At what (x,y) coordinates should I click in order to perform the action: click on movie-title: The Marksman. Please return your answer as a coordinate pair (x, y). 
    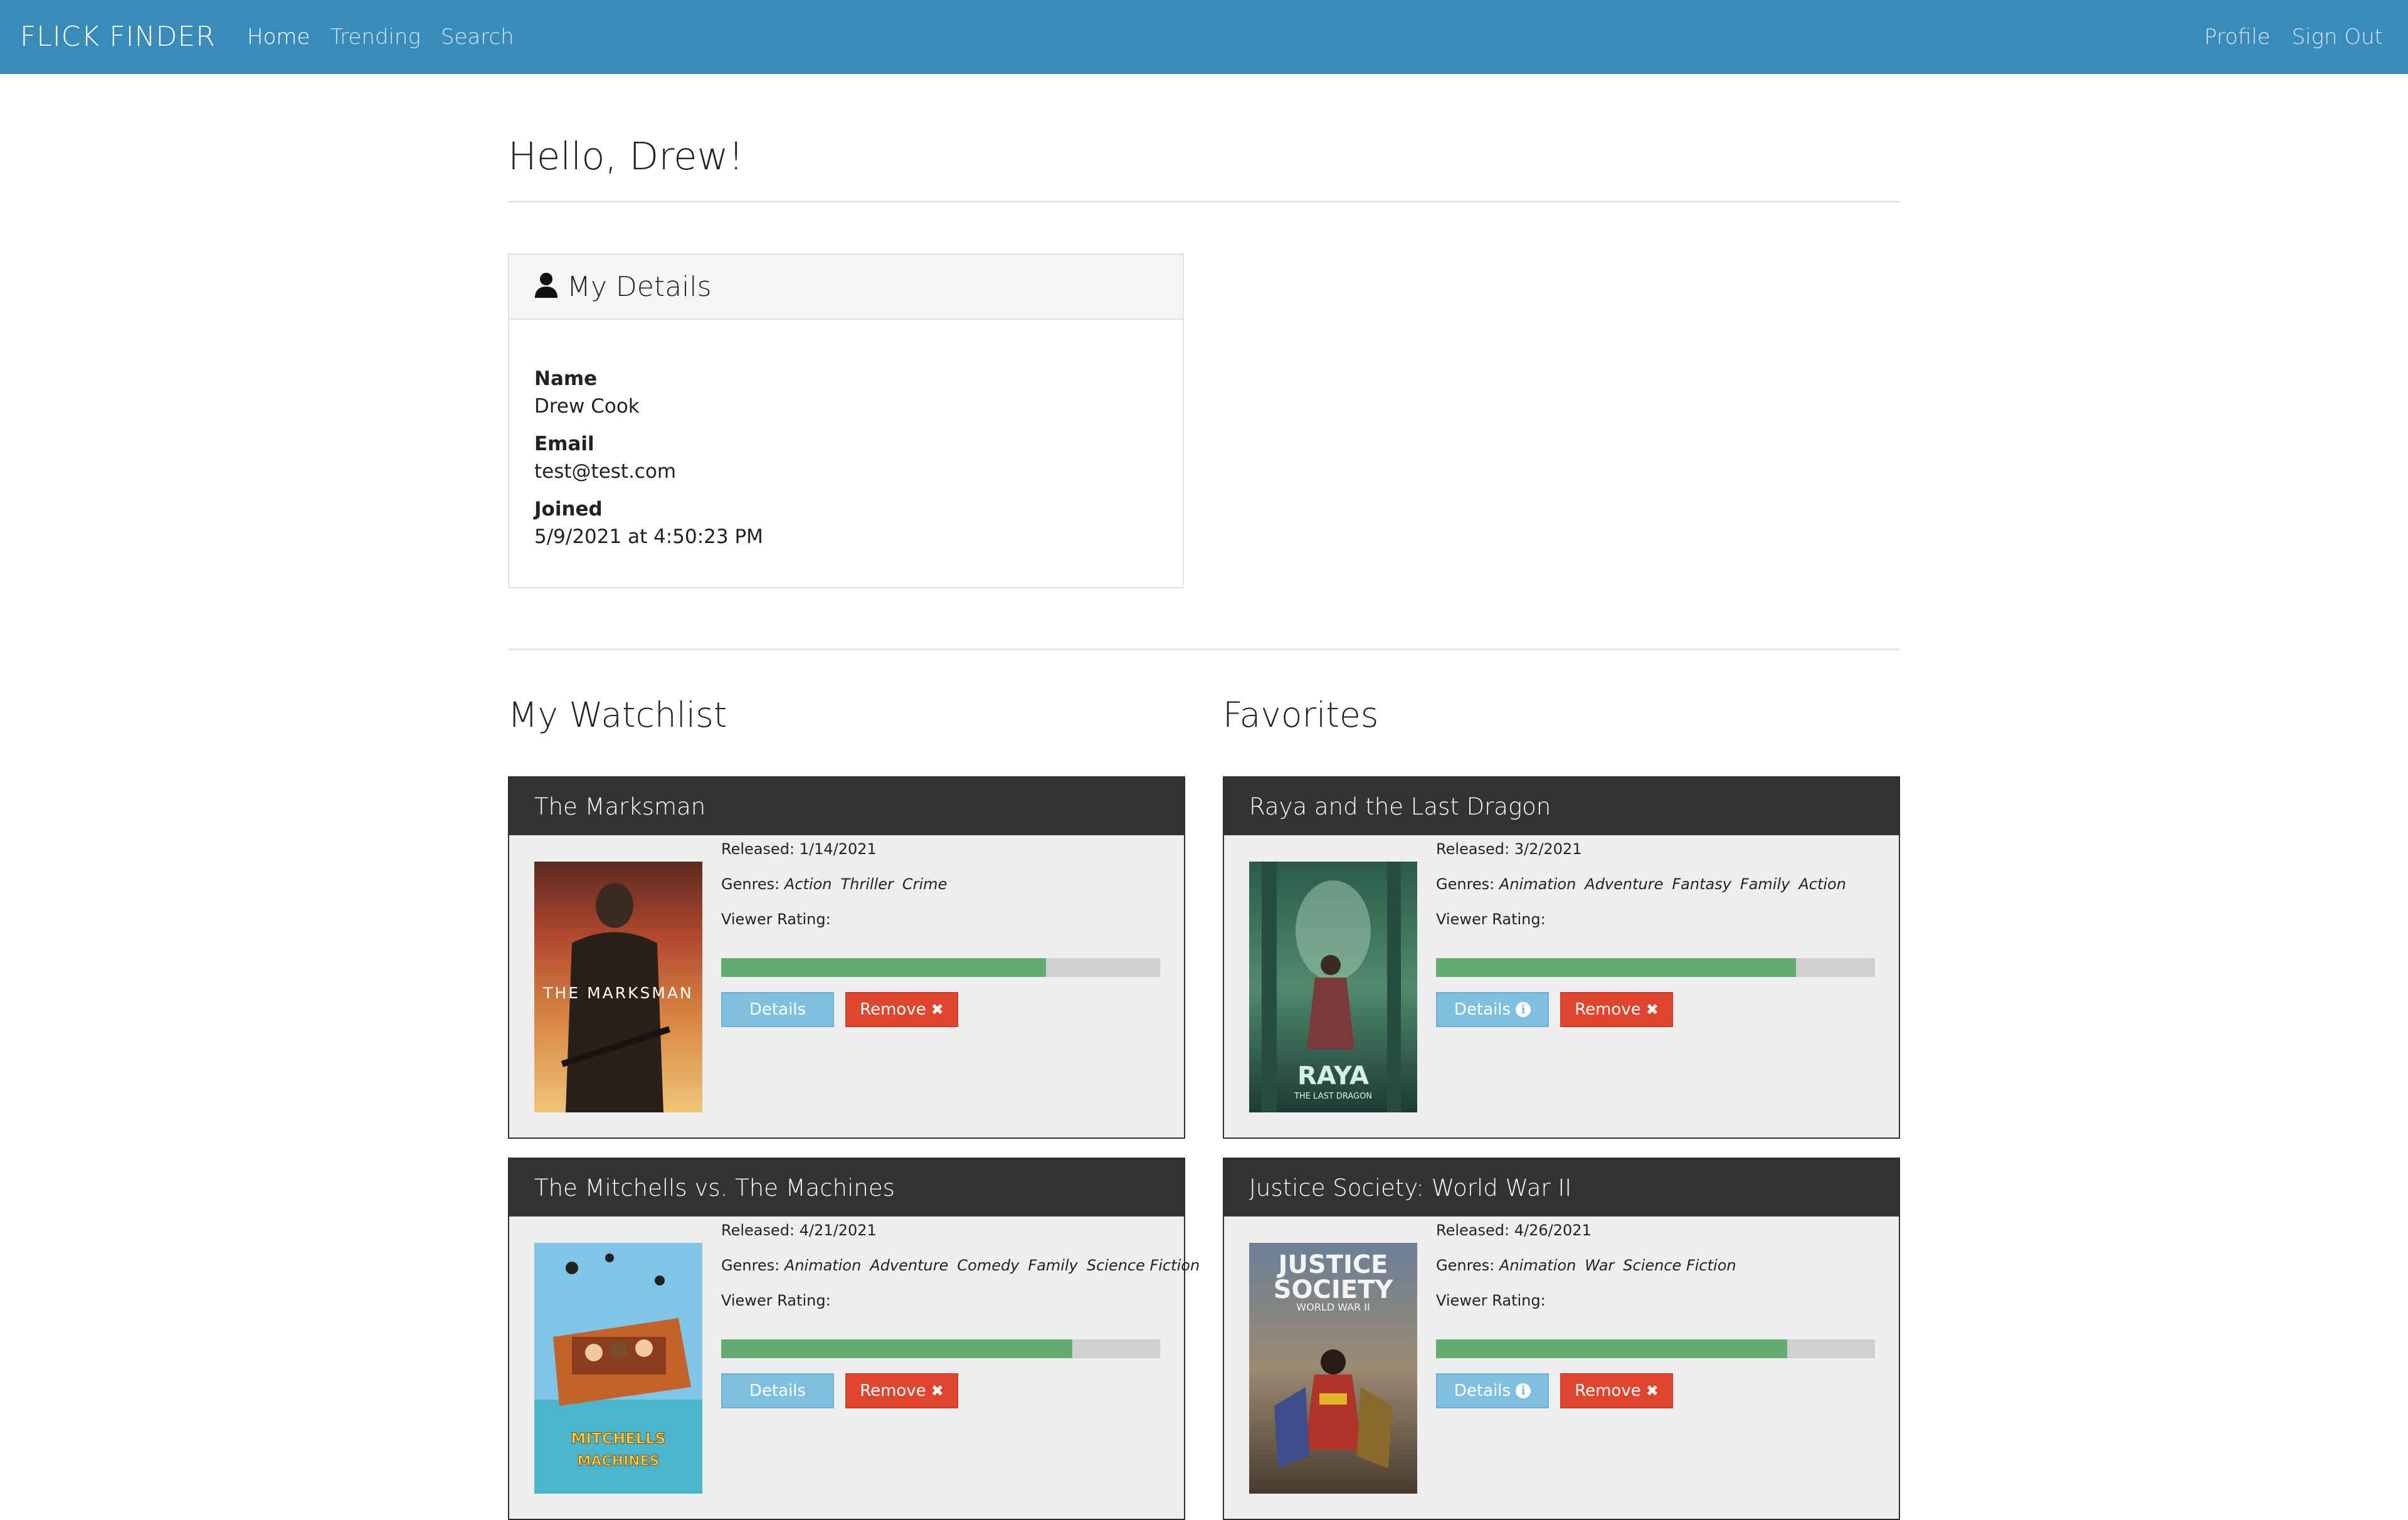
    Looking at the image, I should click on (846, 807).